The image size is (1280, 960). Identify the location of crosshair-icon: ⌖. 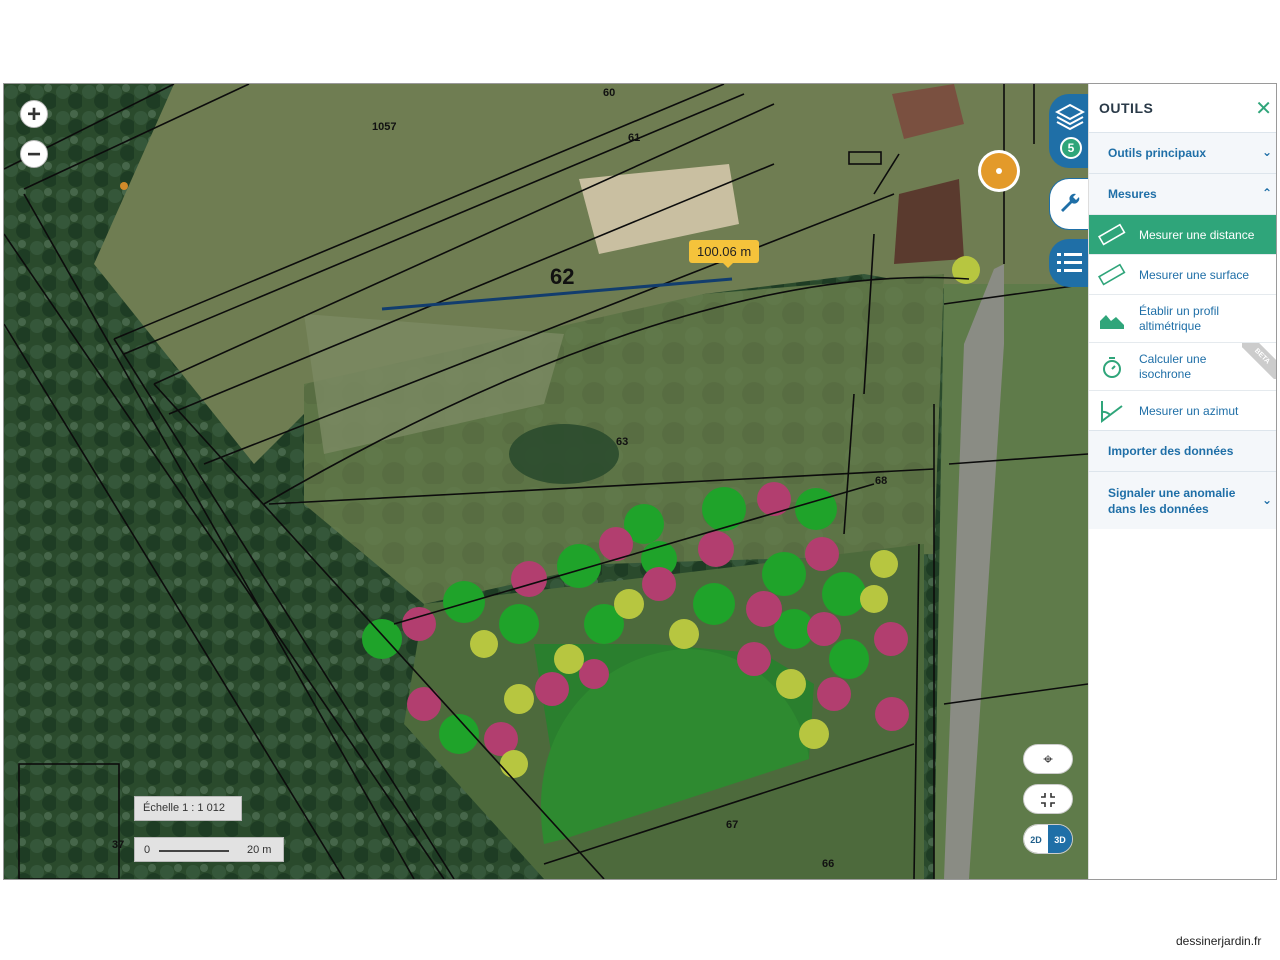
(1048, 759).